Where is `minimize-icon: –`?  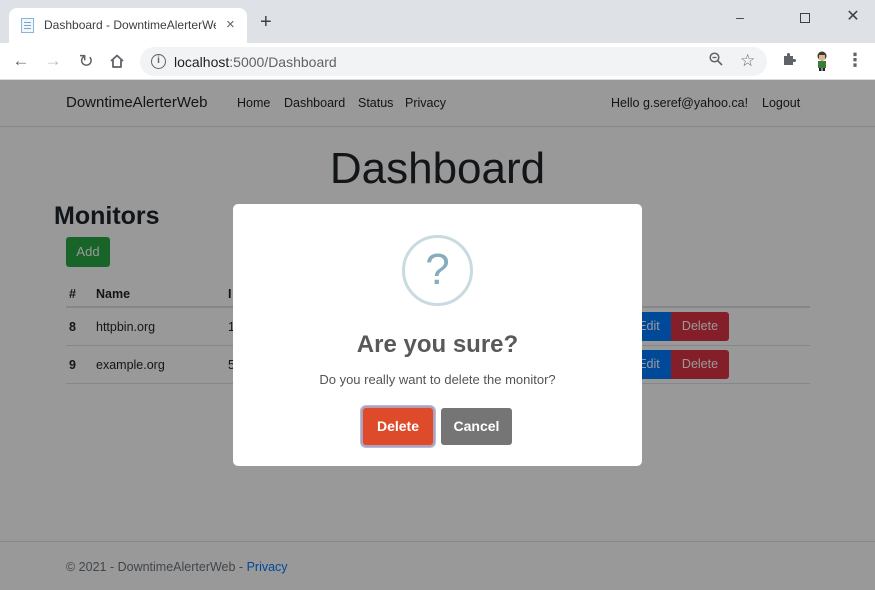
minimize-icon: – is located at coordinates (740, 17).